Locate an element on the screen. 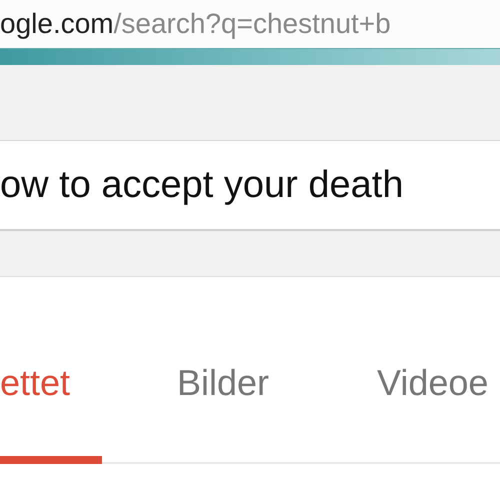 The image size is (500, 500). tab: Videoe is located at coordinates (432, 398).